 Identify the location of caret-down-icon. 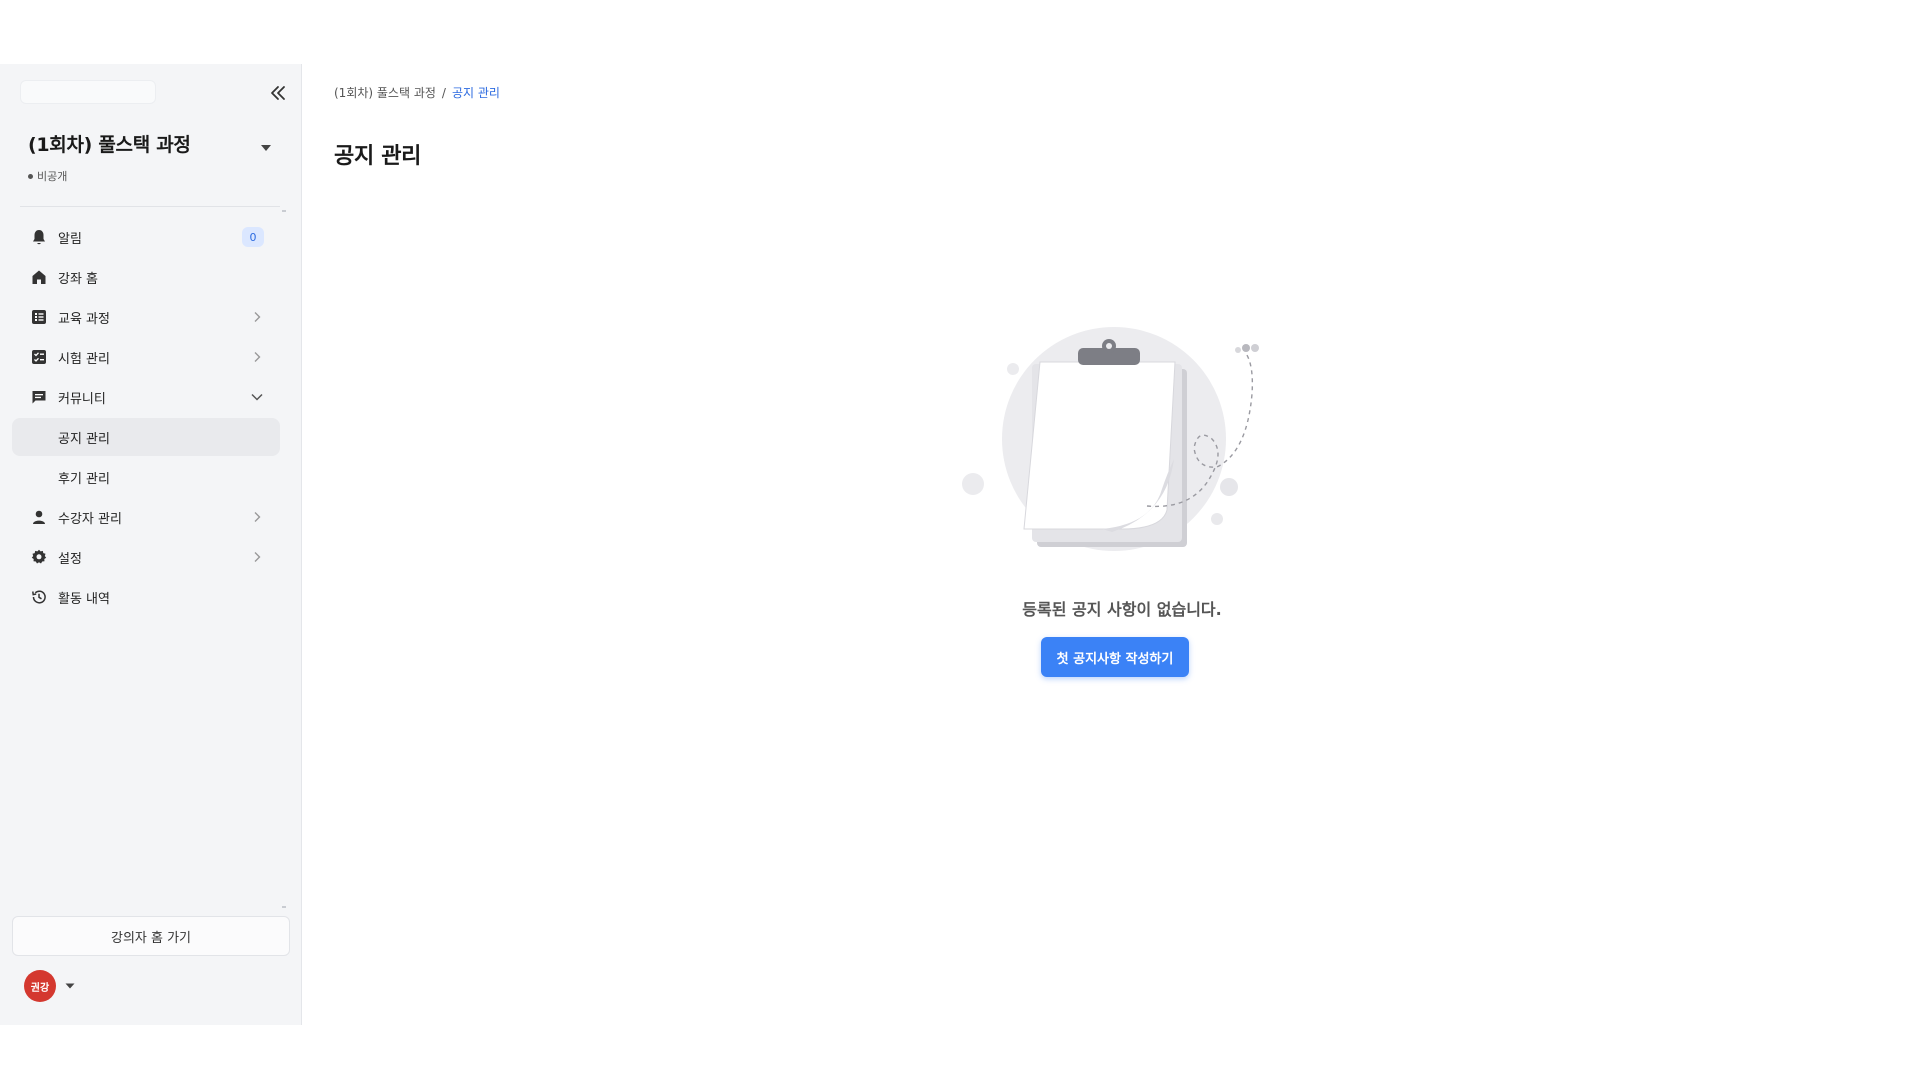
(70, 986).